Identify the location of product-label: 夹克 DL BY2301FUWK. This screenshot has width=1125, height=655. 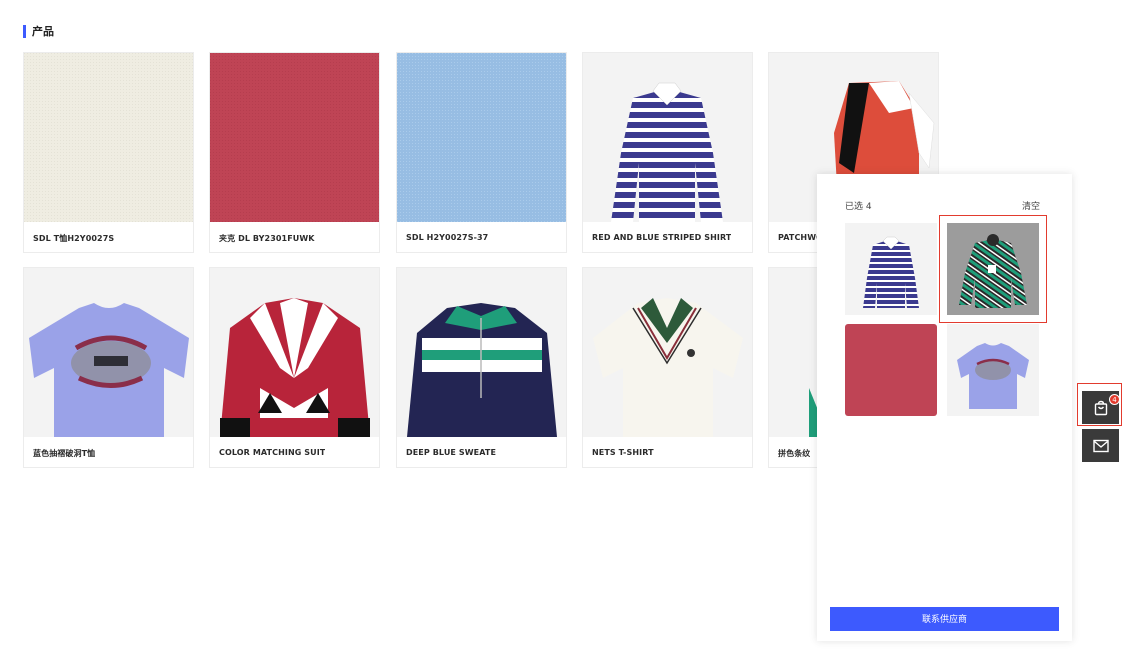
(267, 238).